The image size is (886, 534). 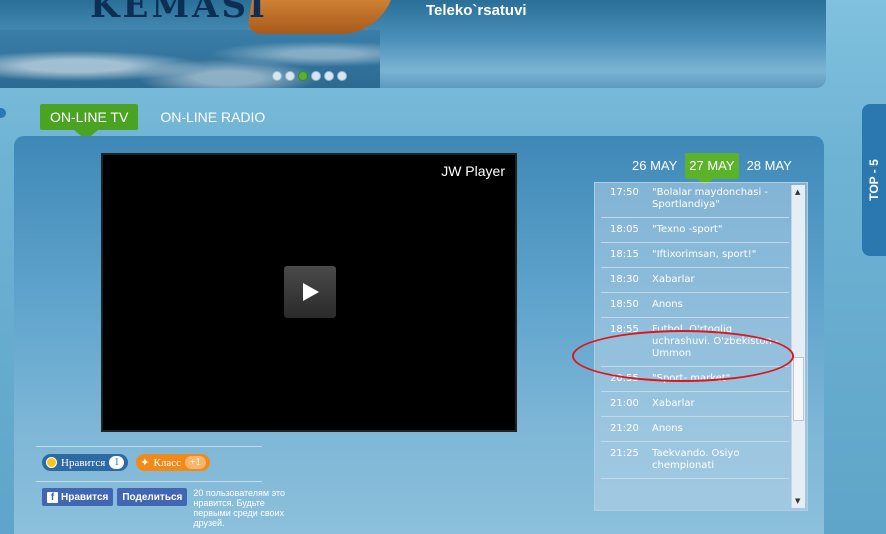 I want to click on fb-like-label: Нравится, so click(x=85, y=497).